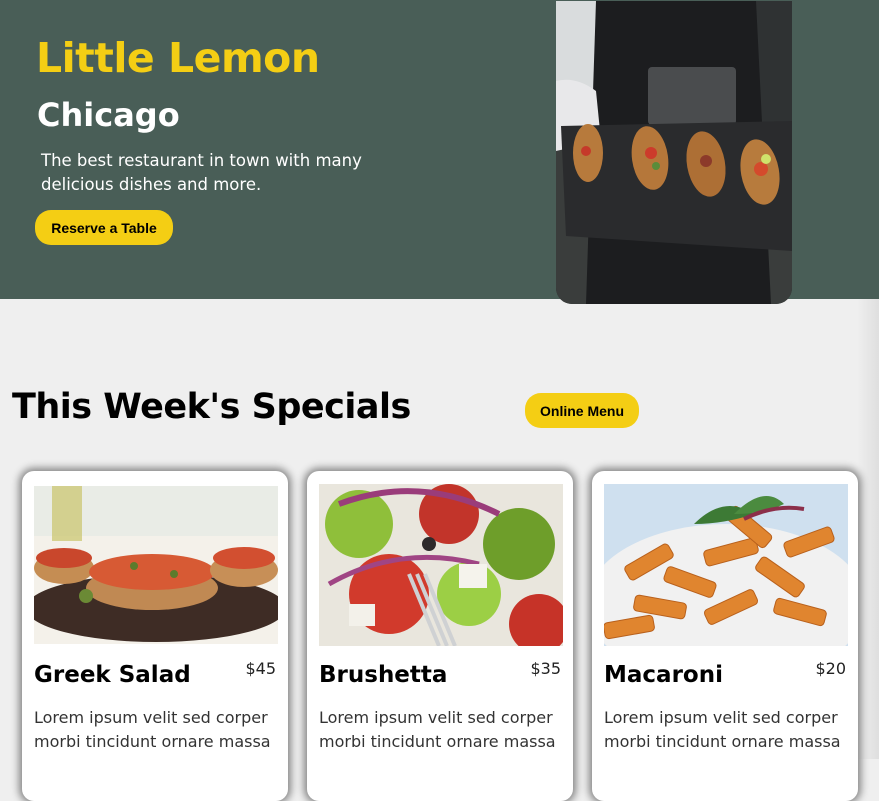 The image size is (879, 801). Describe the element at coordinates (663, 675) in the screenshot. I see `card-title: Macaroni` at that location.